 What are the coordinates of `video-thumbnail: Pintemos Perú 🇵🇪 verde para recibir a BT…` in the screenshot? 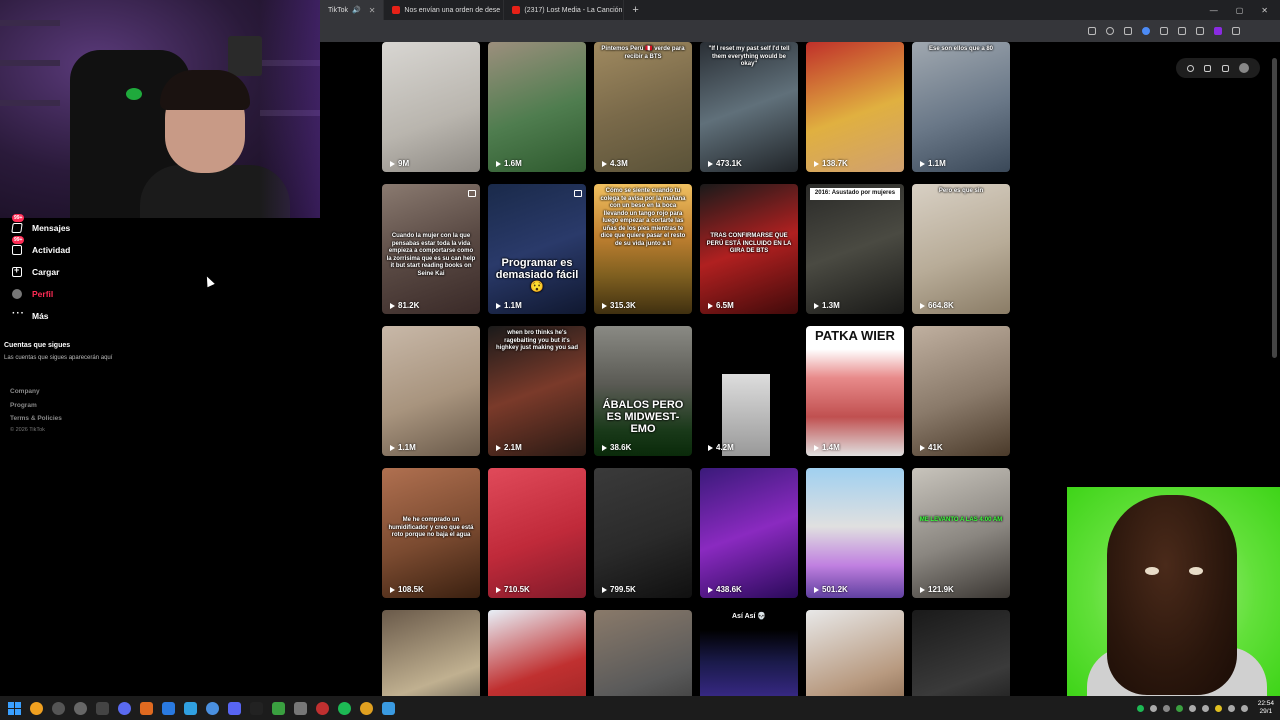 It's located at (643, 107).